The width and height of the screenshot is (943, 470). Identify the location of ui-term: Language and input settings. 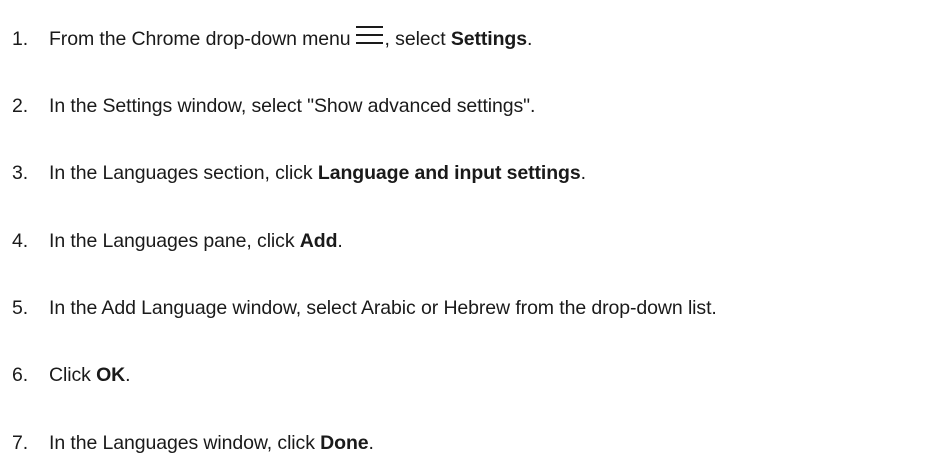
(449, 172).